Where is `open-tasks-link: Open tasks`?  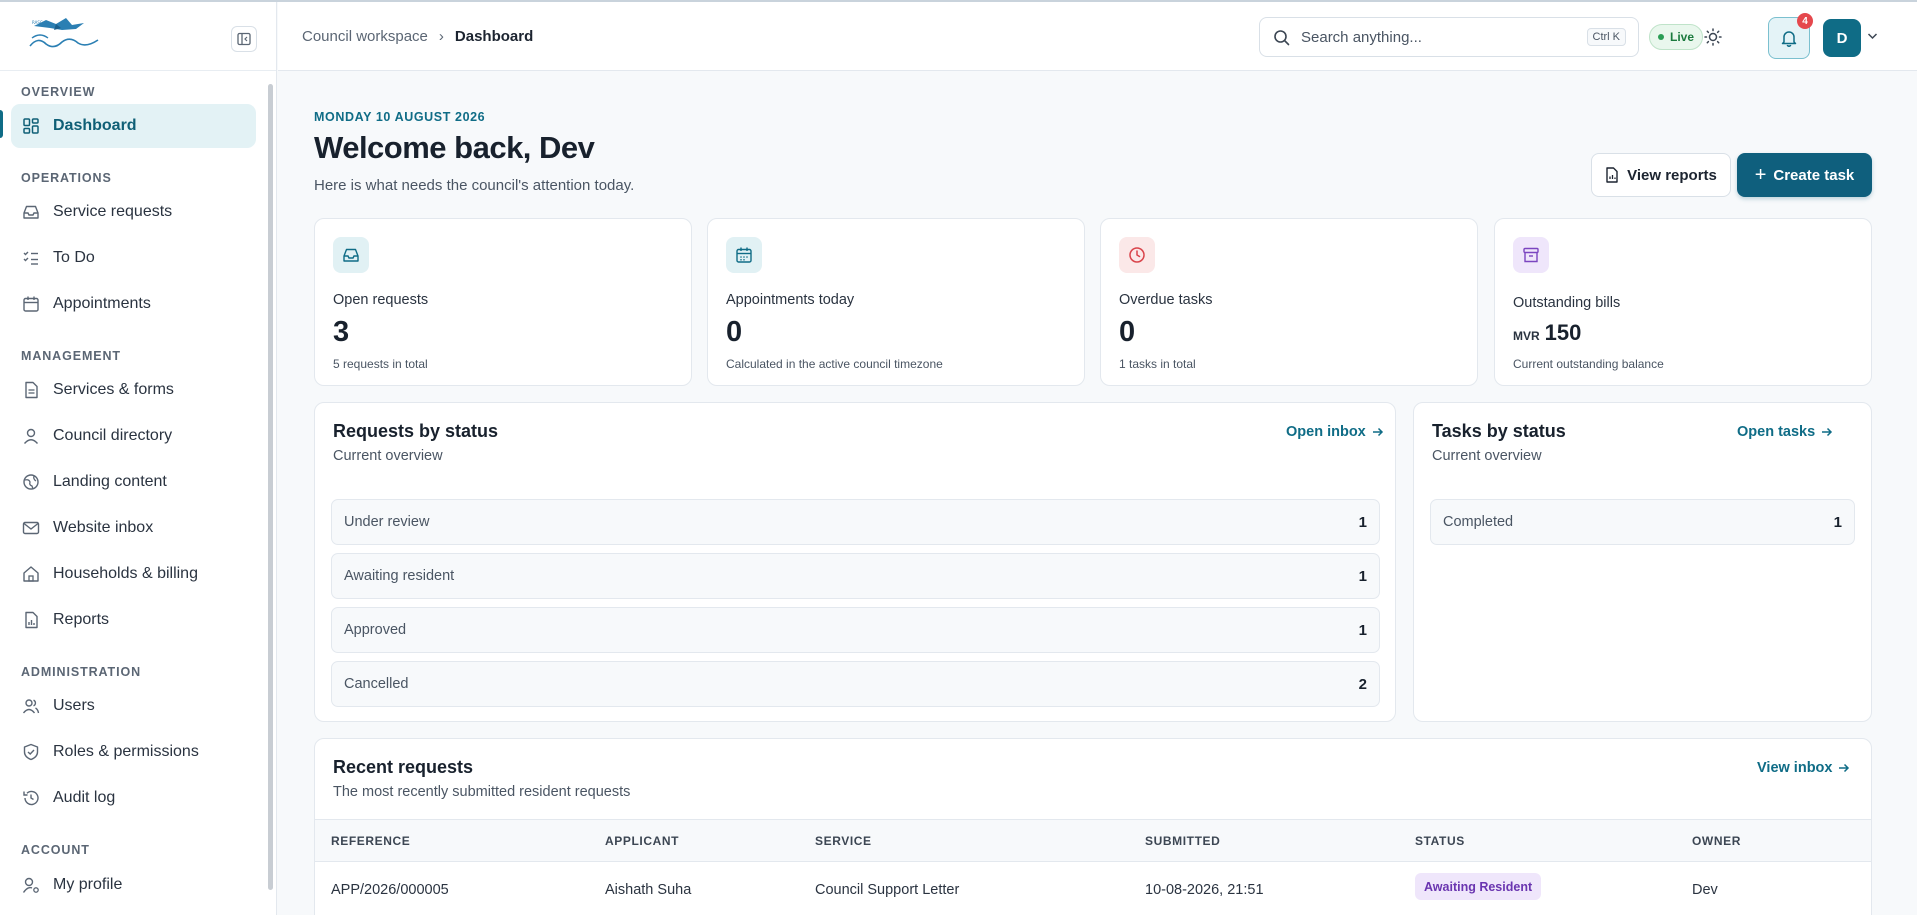 open-tasks-link: Open tasks is located at coordinates (1785, 432).